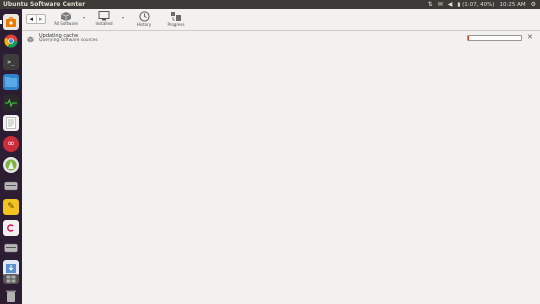  Describe the element at coordinates (11, 296) in the screenshot. I see `trash-icon` at that location.